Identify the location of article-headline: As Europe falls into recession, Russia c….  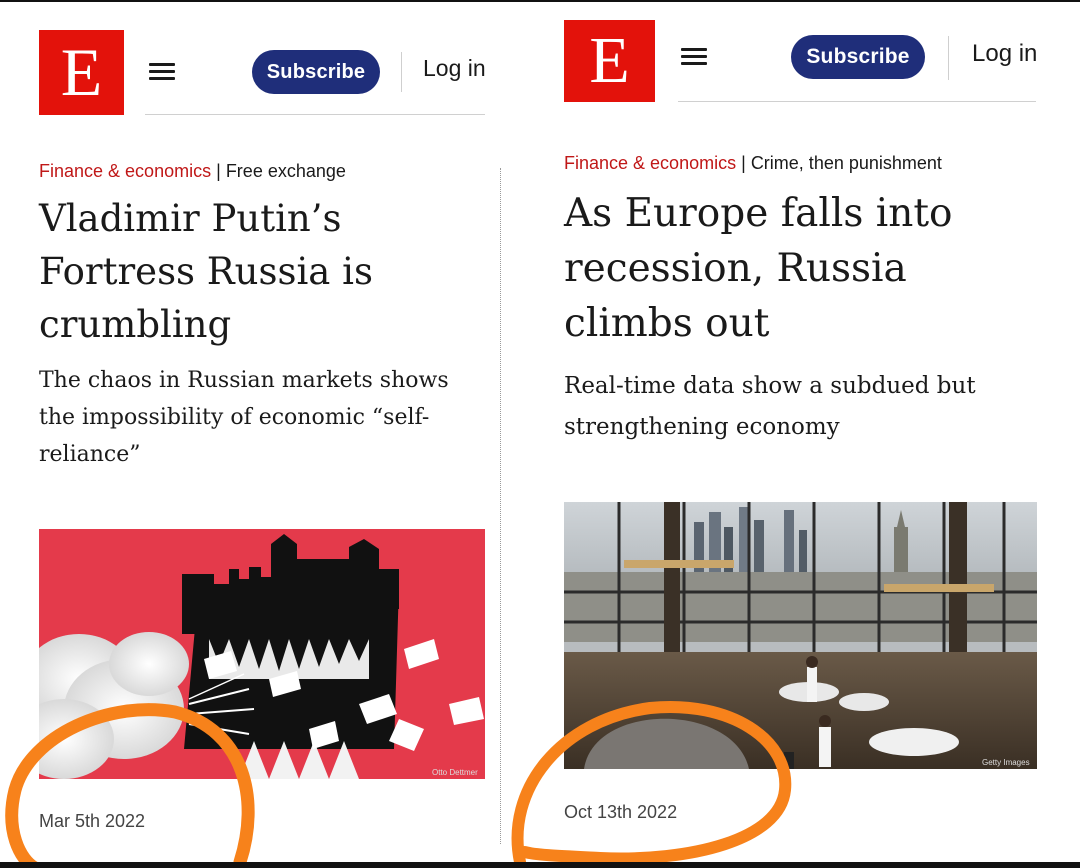
(774, 268).